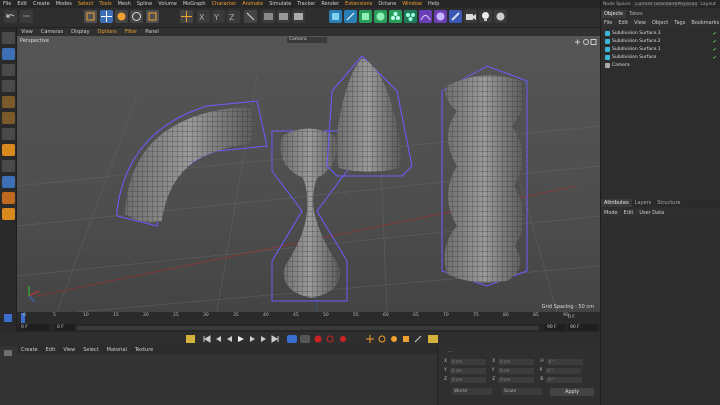 The height and width of the screenshot is (405, 720). Describe the element at coordinates (707, 4) in the screenshot. I see `layout-label: Layout` at that location.